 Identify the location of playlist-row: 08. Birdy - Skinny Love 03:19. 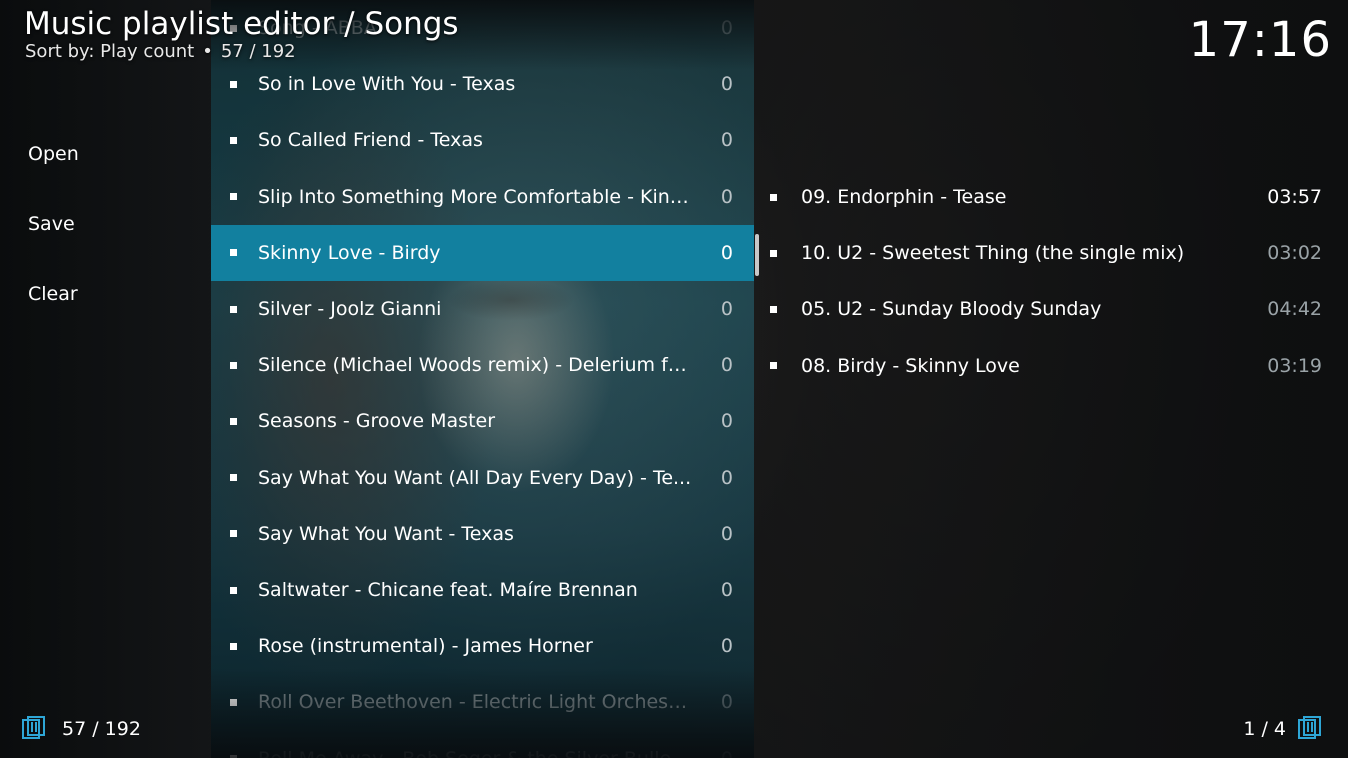
(1048, 366).